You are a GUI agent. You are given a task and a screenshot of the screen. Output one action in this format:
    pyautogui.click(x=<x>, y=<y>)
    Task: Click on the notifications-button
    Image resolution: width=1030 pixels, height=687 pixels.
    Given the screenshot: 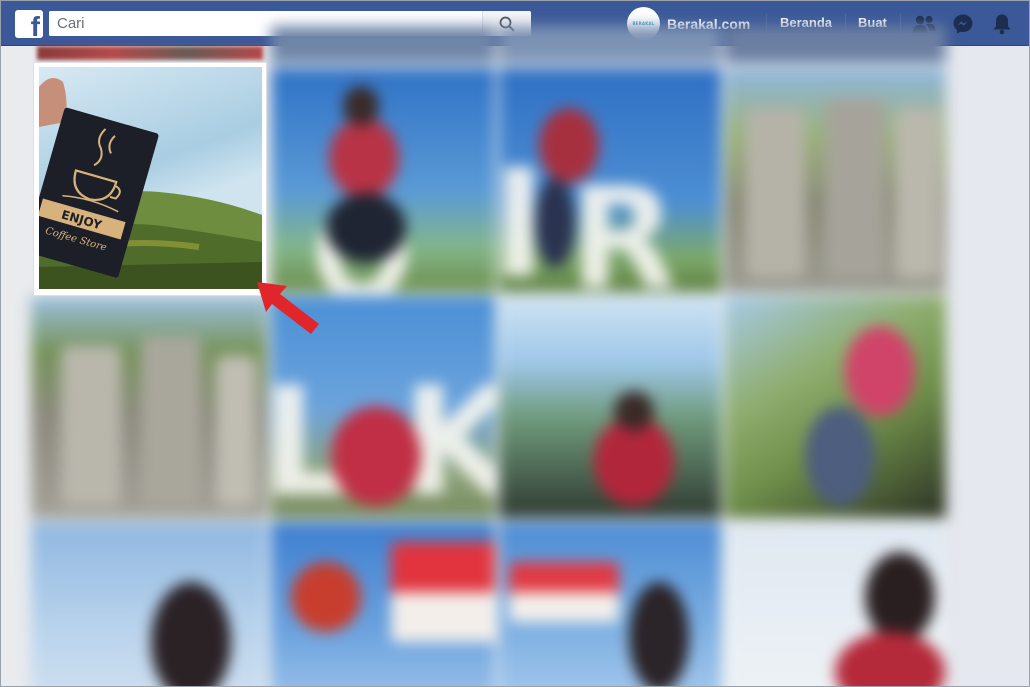 What is the action you would take?
    pyautogui.click(x=1002, y=24)
    